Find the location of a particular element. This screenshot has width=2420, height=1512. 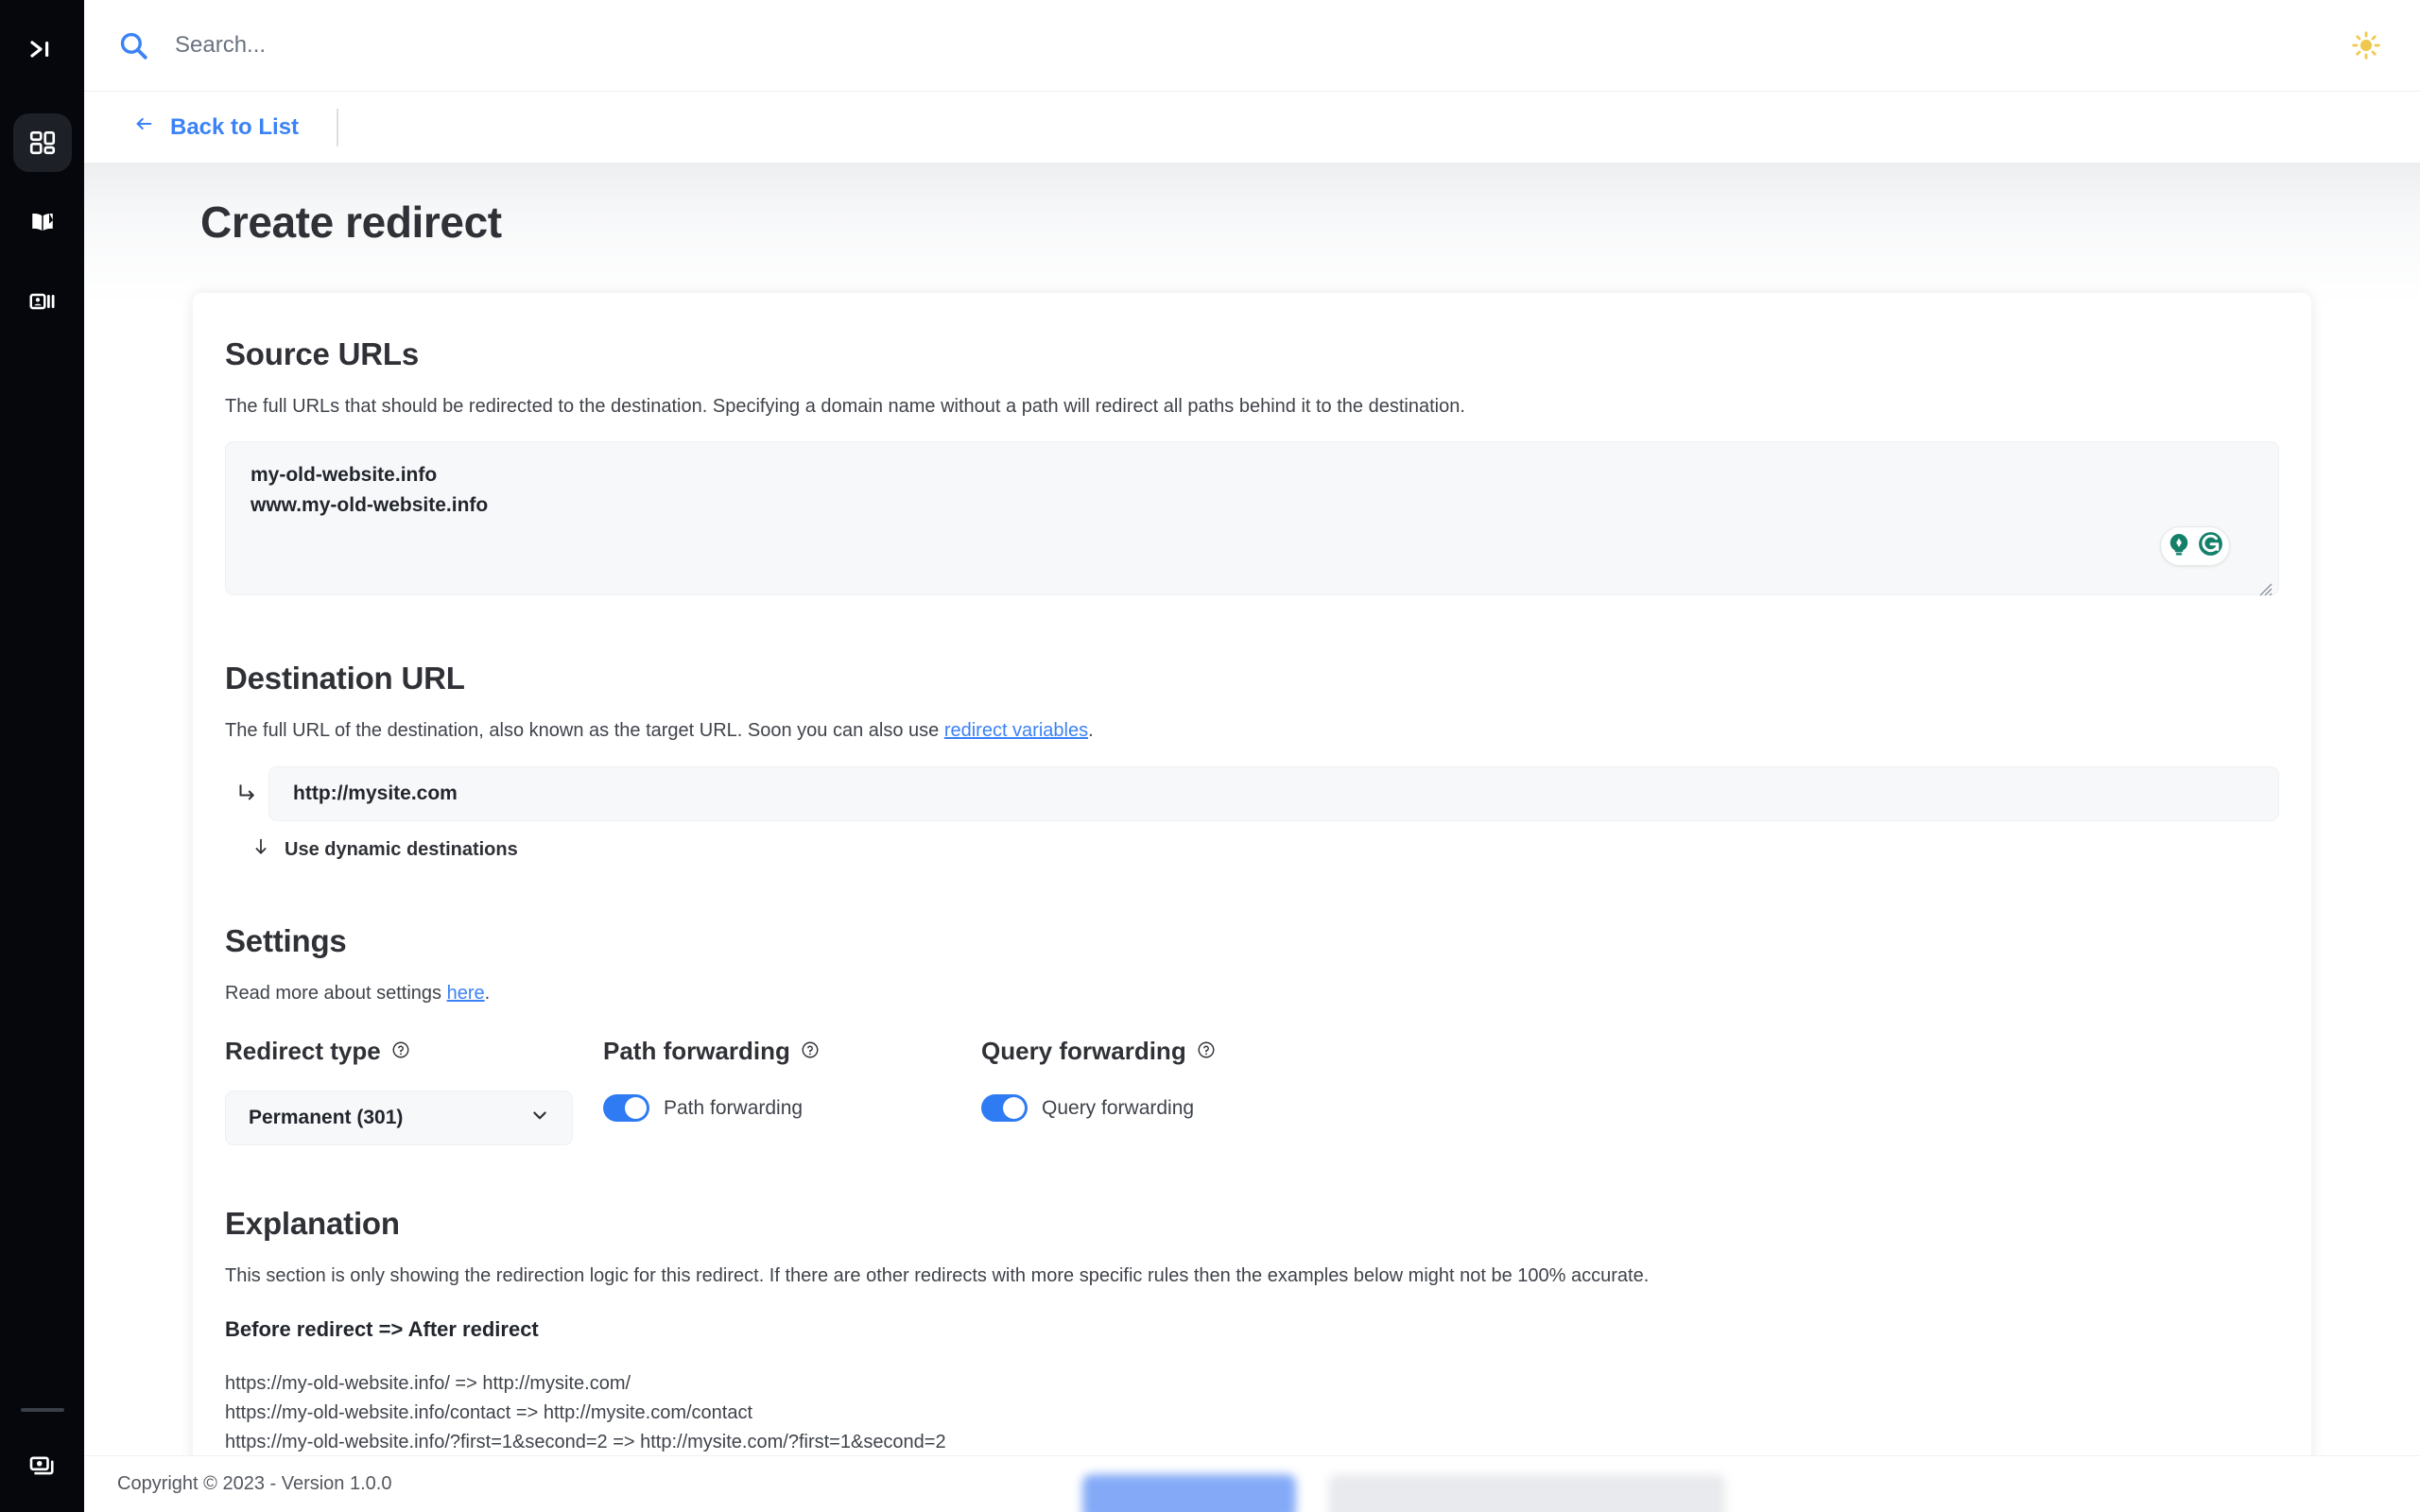

source-urls-heading: Source URLs is located at coordinates (322, 353).